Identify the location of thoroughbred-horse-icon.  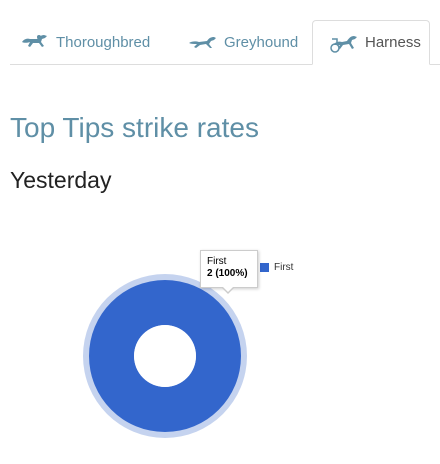
(35, 42).